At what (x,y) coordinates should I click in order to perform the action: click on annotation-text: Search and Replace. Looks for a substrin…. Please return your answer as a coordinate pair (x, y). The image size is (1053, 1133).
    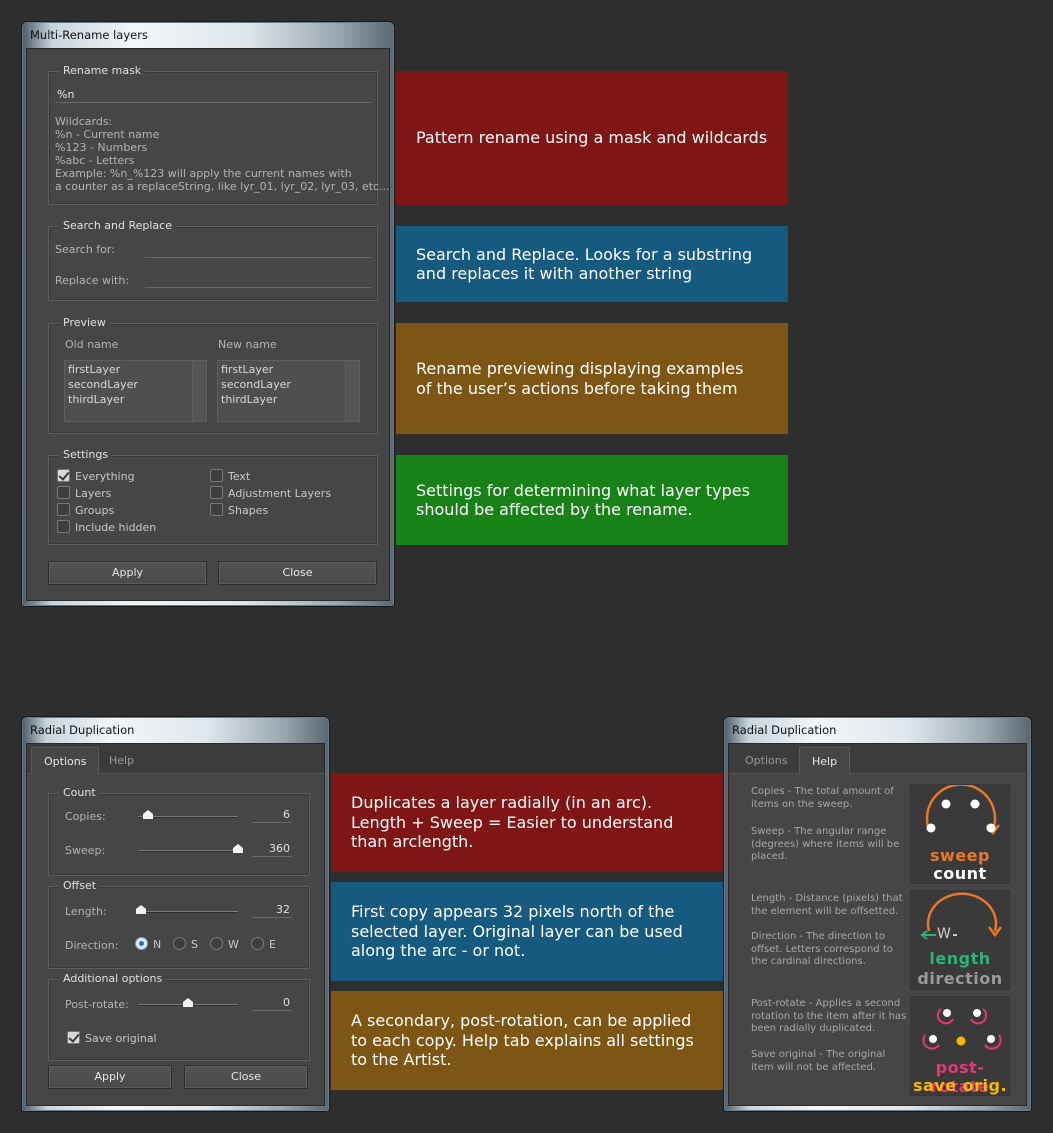
    Looking at the image, I should click on (584, 264).